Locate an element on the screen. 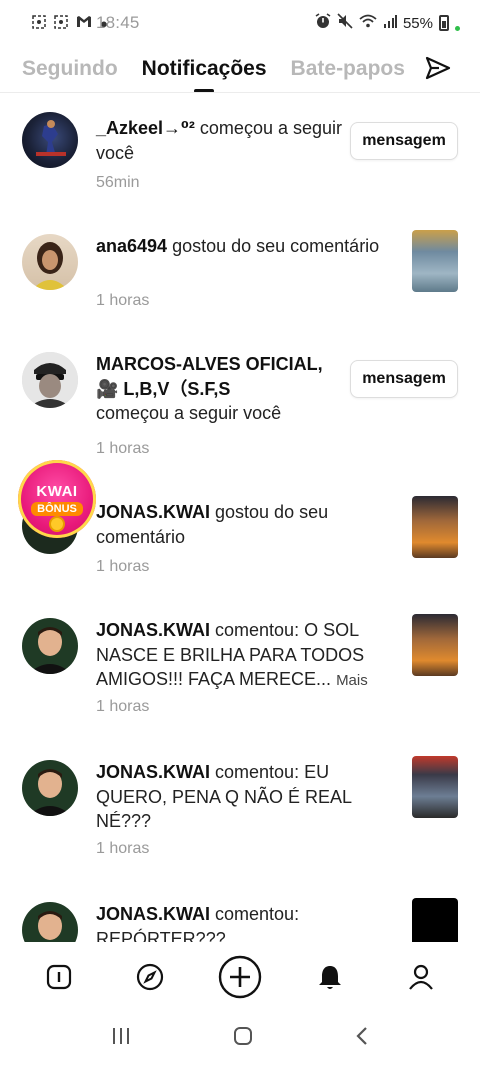 Image resolution: width=480 pixels, height=1066 pixels. recent-apps-icon is located at coordinates (121, 1038).